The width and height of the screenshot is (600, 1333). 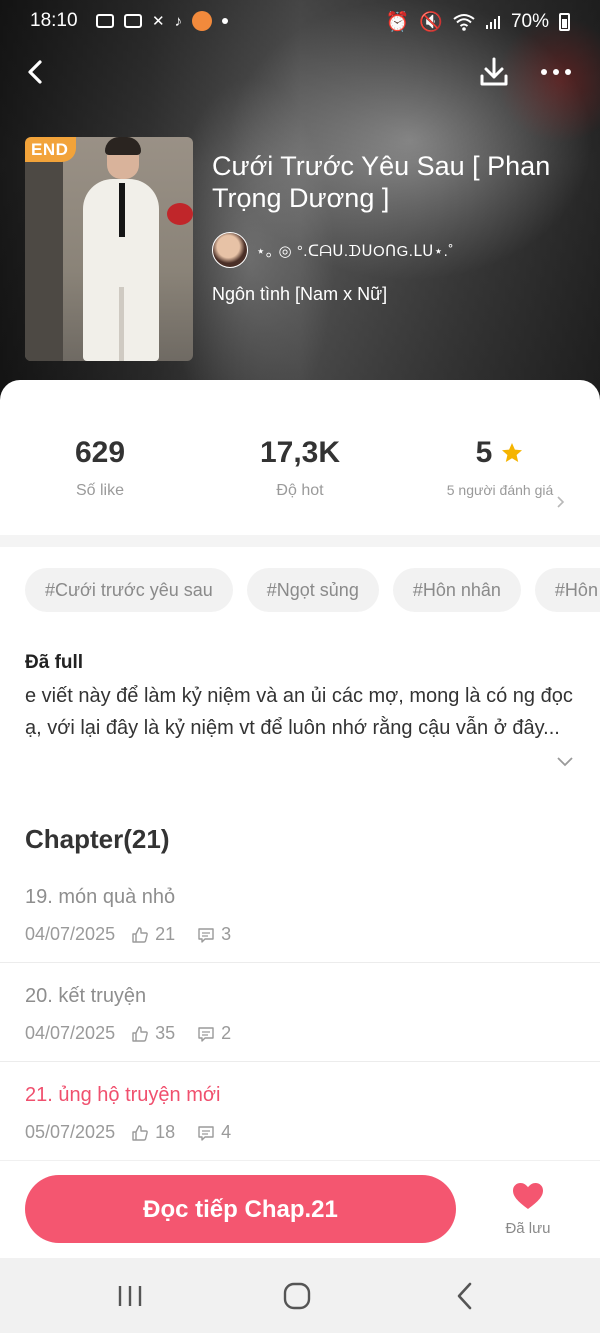 I want to click on signal-icon, so click(x=492, y=22).